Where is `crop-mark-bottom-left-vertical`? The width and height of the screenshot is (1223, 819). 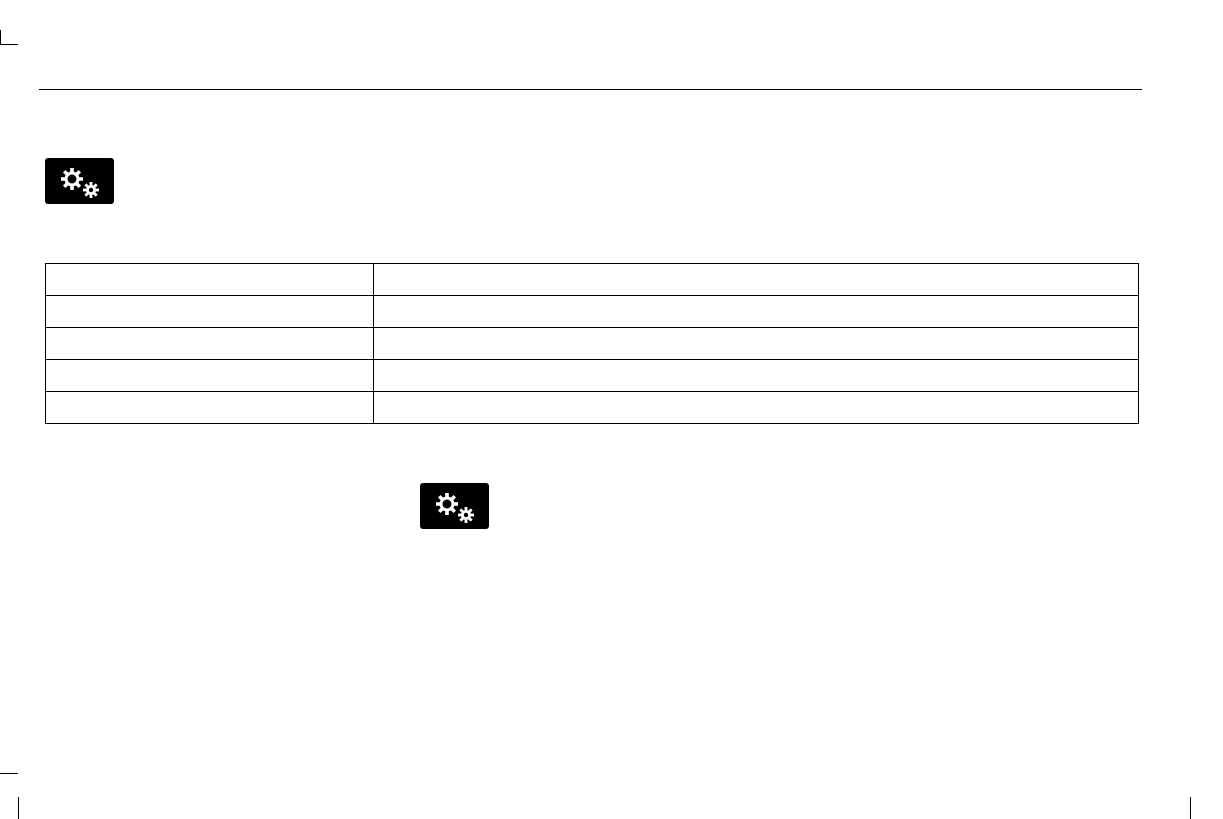
crop-mark-bottom-left-vertical is located at coordinates (18, 808).